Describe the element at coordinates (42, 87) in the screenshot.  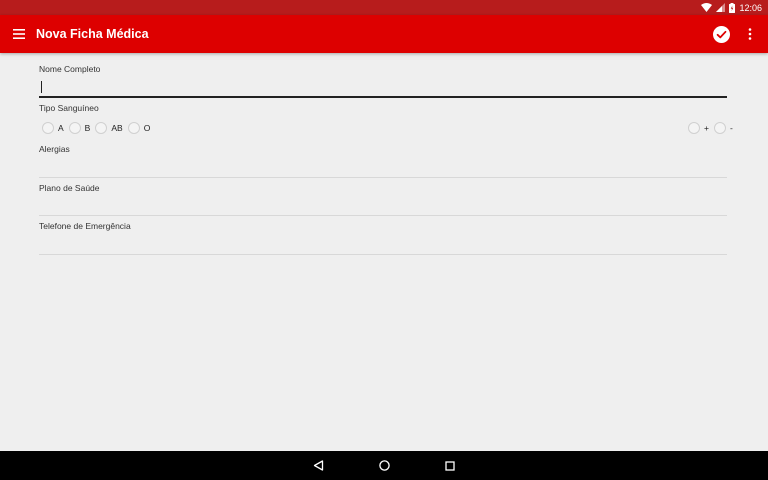
I see `text-cursor` at that location.